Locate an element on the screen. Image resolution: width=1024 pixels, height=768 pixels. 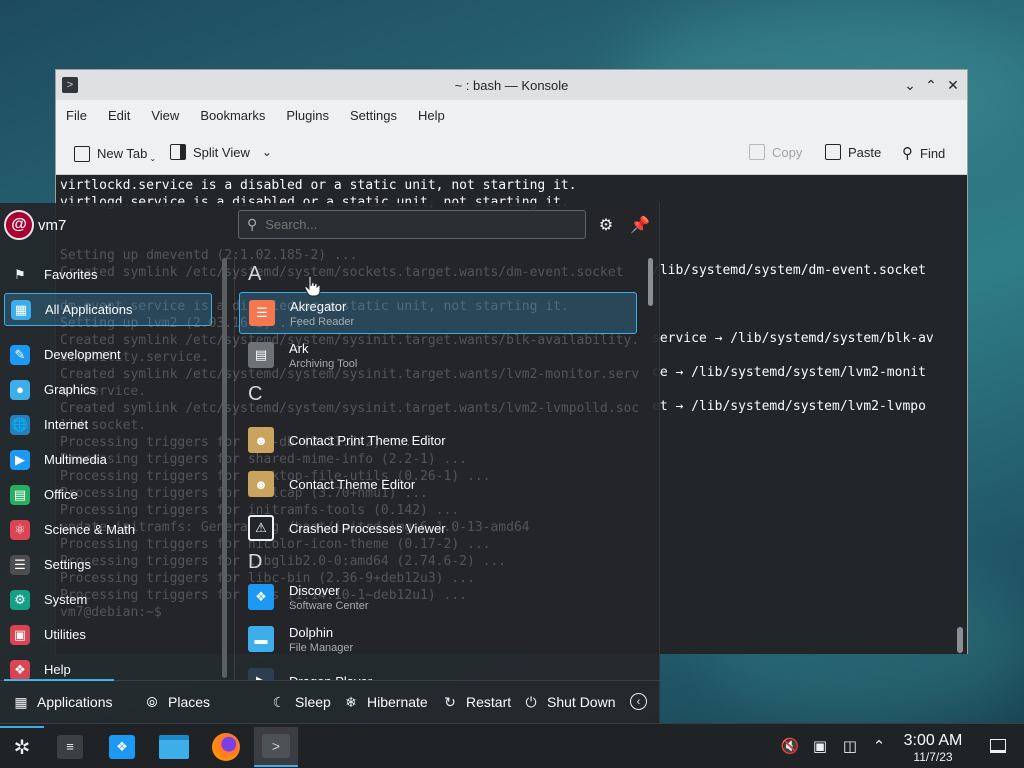
restart-icon: ↻ is located at coordinates (450, 701).